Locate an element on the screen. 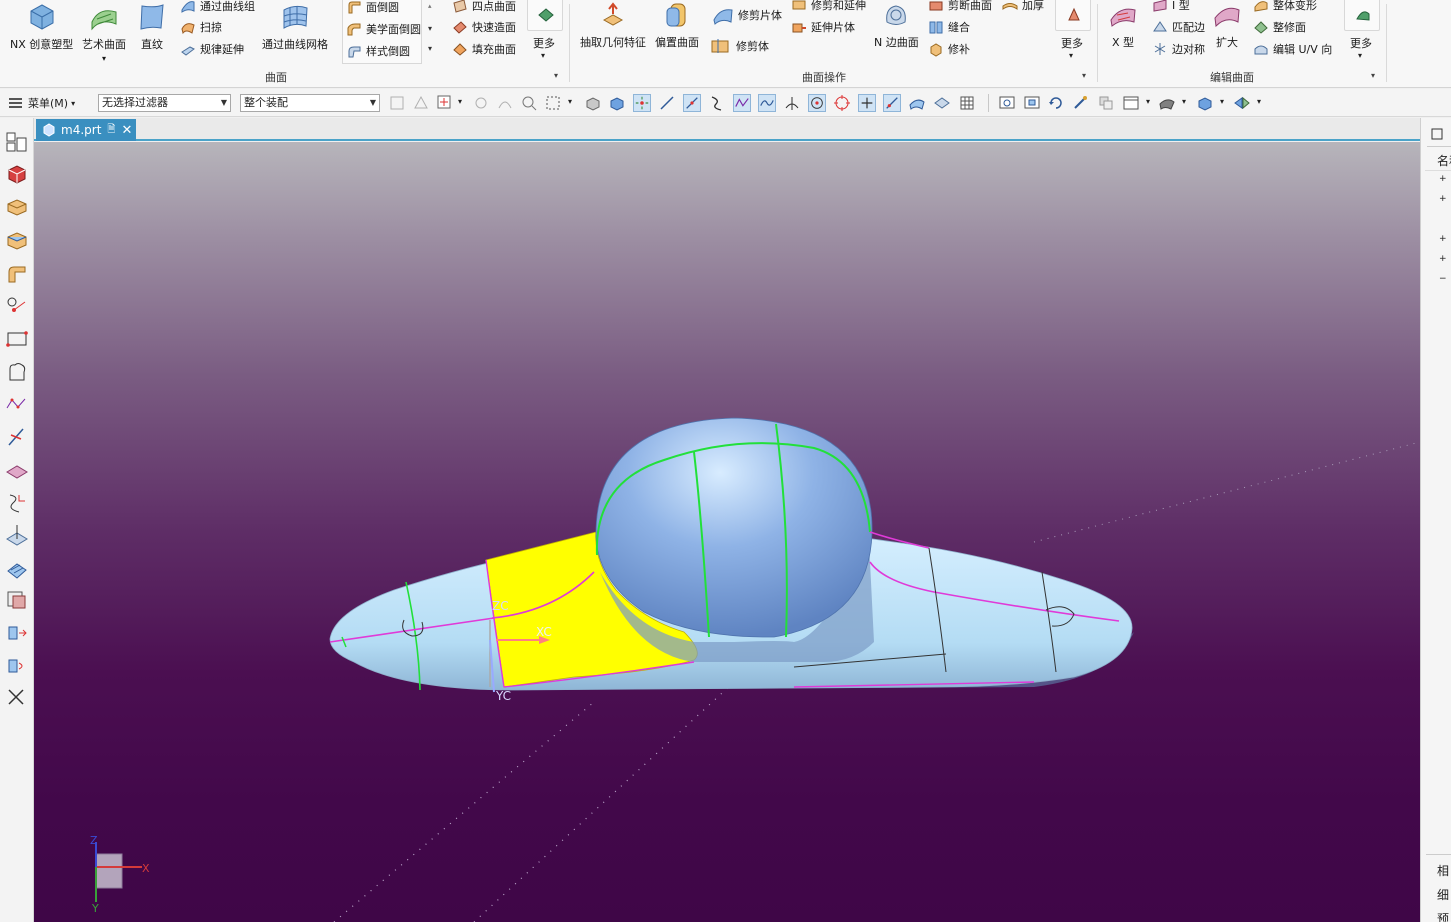  snap-point-dropdown-icon: ▾ is located at coordinates (460, 101).